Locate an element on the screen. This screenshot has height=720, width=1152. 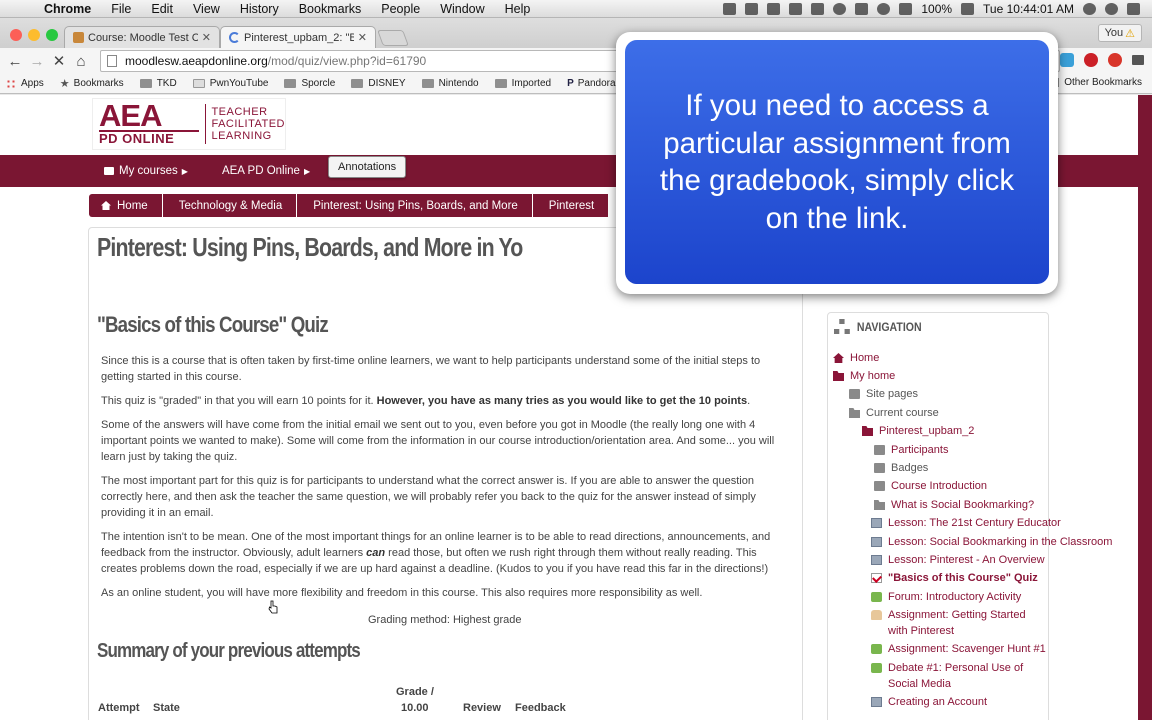
shield-icon is located at coordinates (774, 8).